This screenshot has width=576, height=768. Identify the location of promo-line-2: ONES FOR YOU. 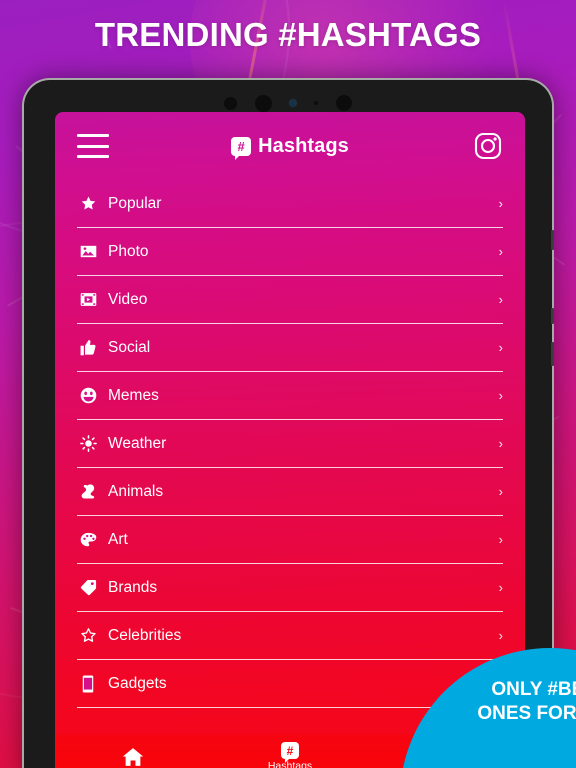
(526, 714).